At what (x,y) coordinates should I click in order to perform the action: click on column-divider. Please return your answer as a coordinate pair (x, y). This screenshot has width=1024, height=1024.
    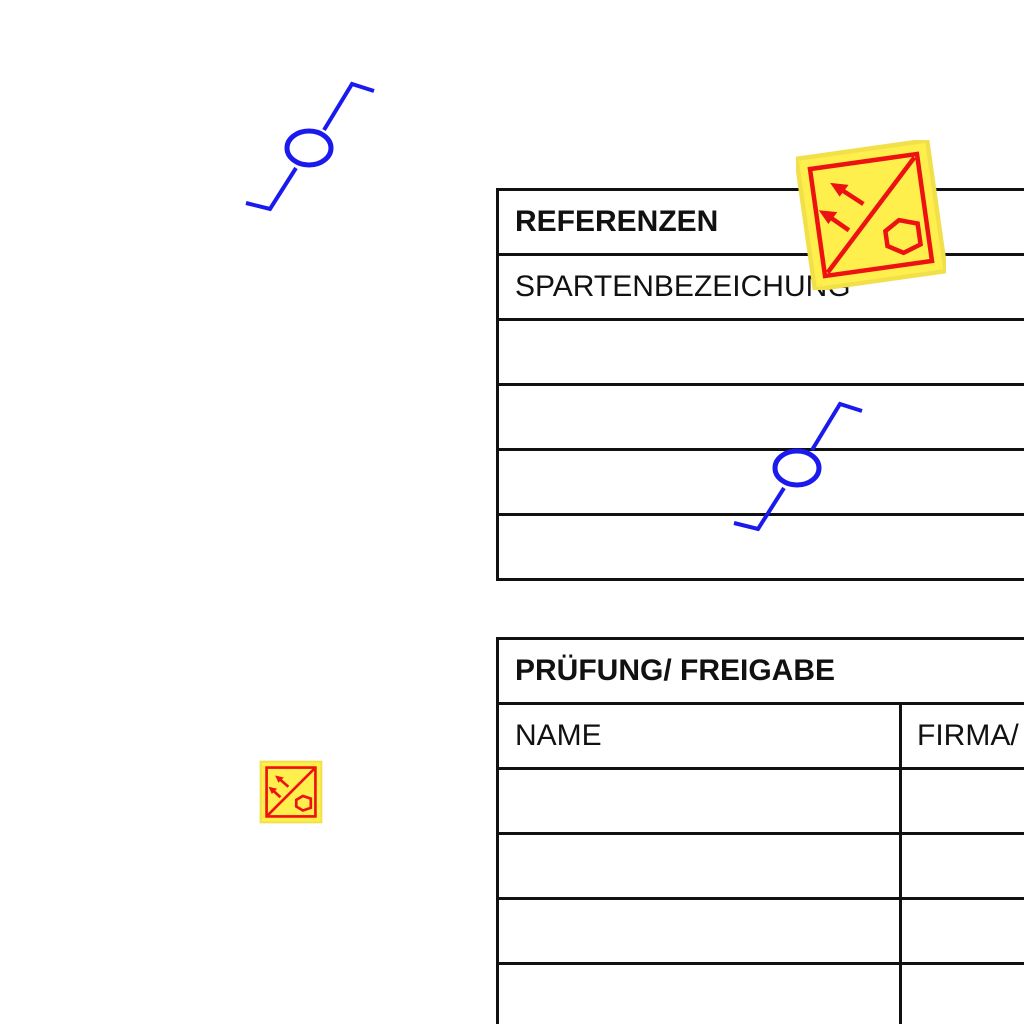
    Looking at the image, I should click on (900, 864).